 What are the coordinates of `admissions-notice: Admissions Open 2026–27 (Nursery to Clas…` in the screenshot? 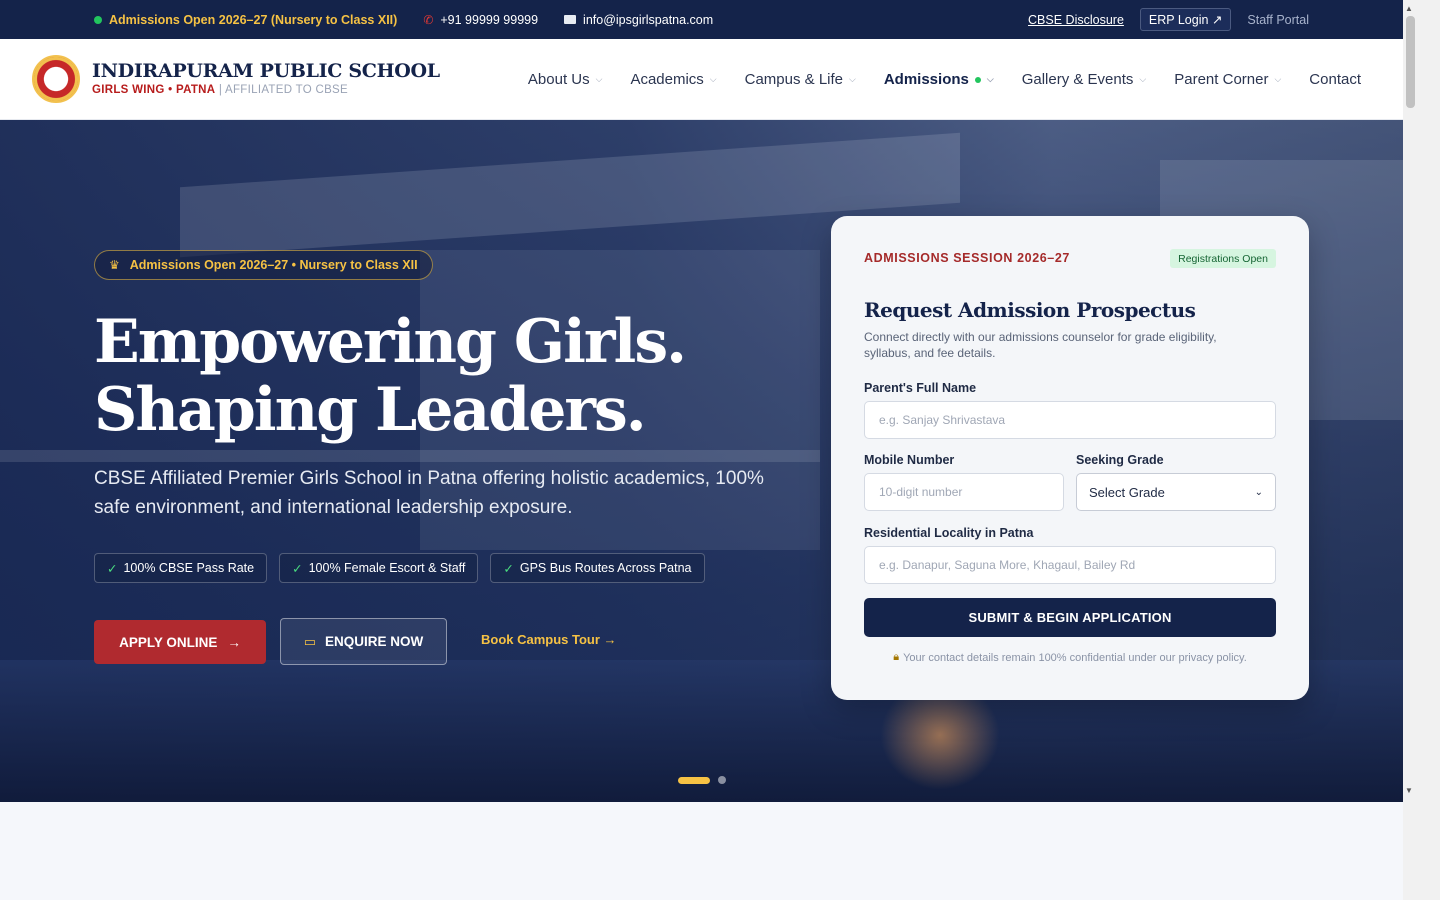 It's located at (245, 20).